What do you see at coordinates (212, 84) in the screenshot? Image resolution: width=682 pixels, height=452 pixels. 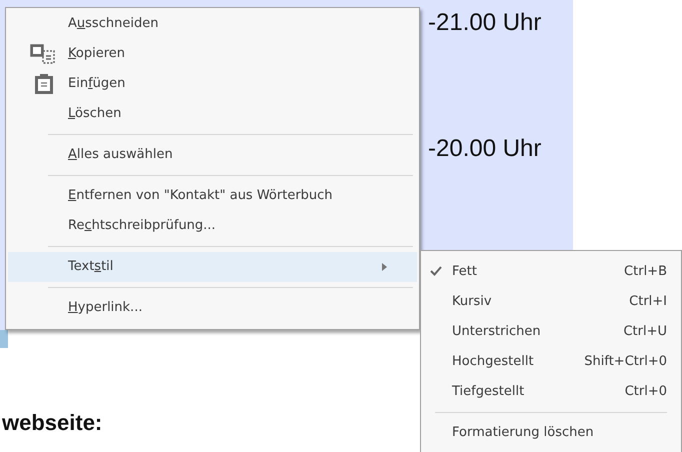 I see `menu-item: Einfügen` at bounding box center [212, 84].